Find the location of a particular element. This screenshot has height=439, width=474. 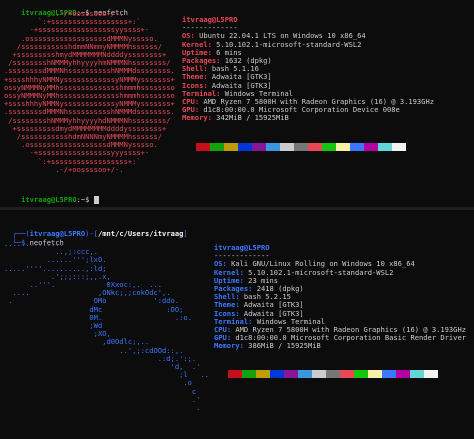

info-row: Memory: 342MiB / 15925MiB is located at coordinates (308, 118).